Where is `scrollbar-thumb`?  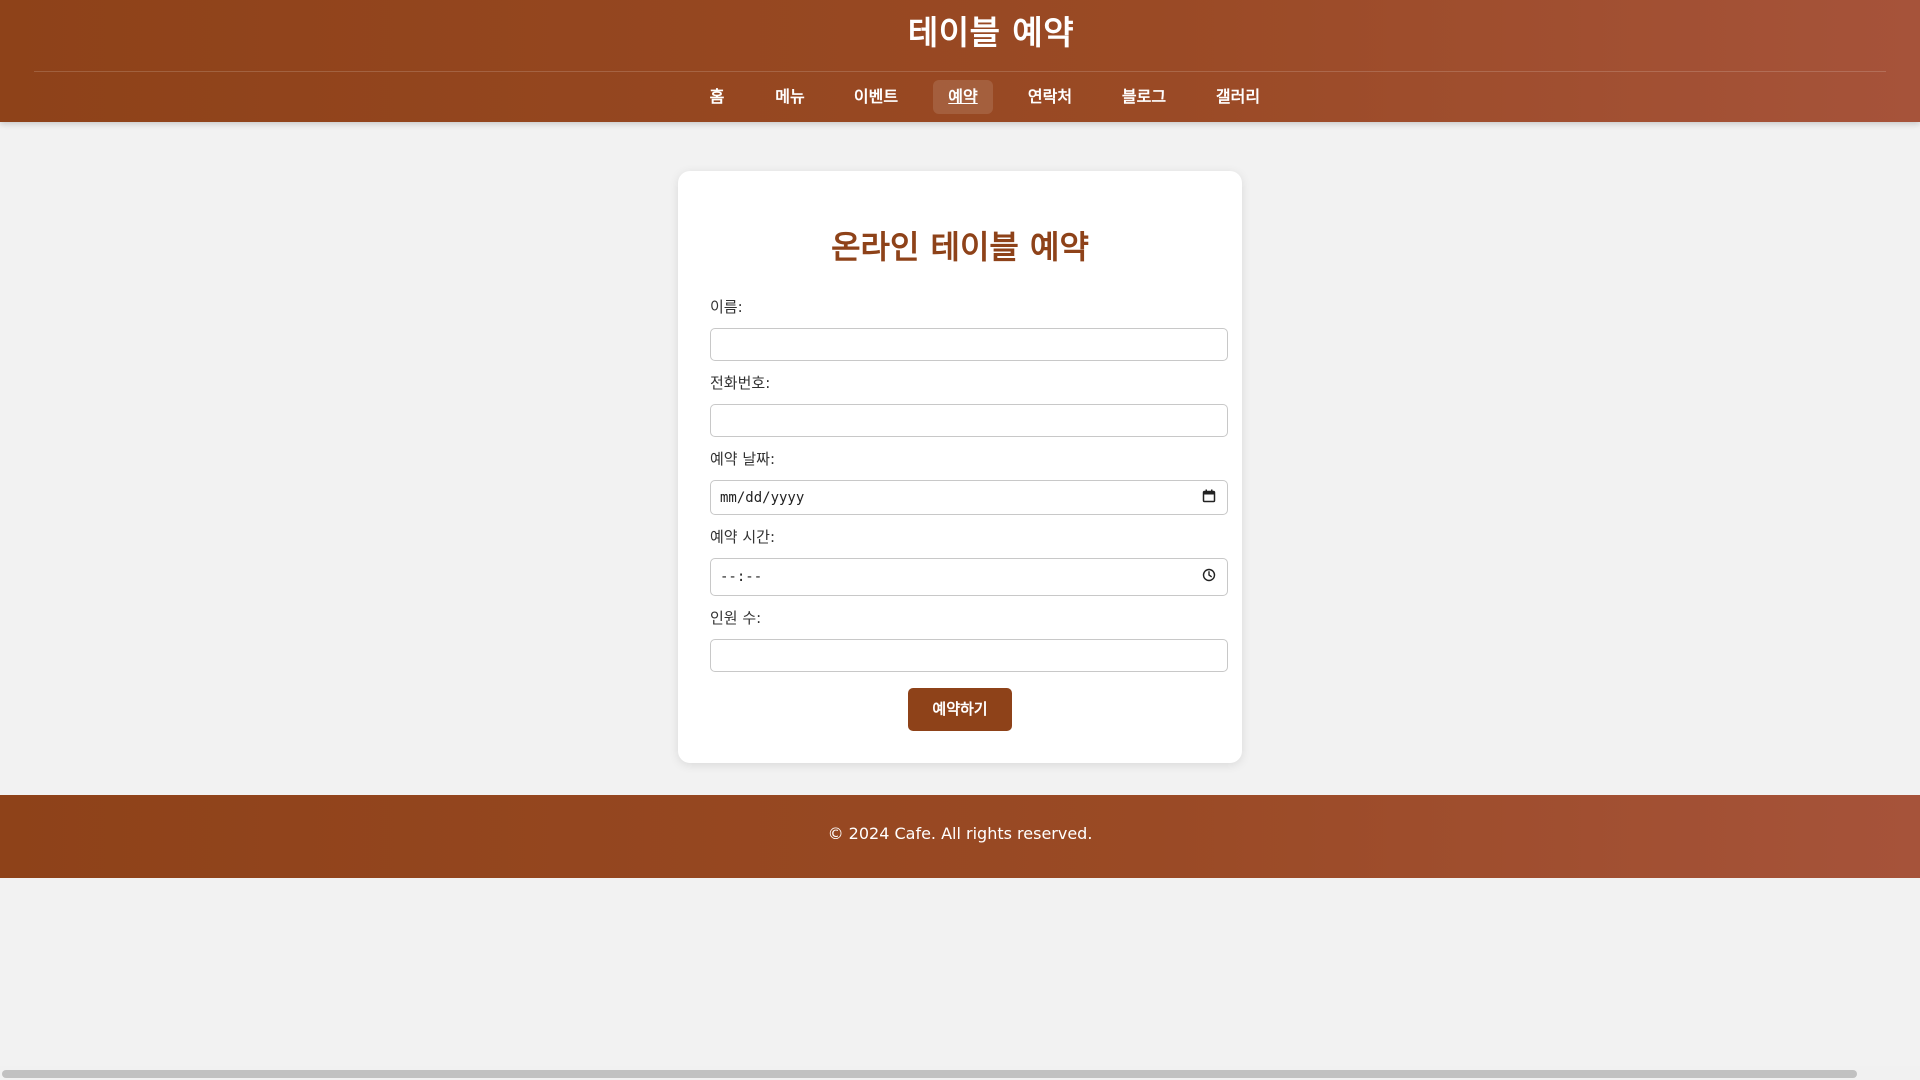
scrollbar-thumb is located at coordinates (929, 1074).